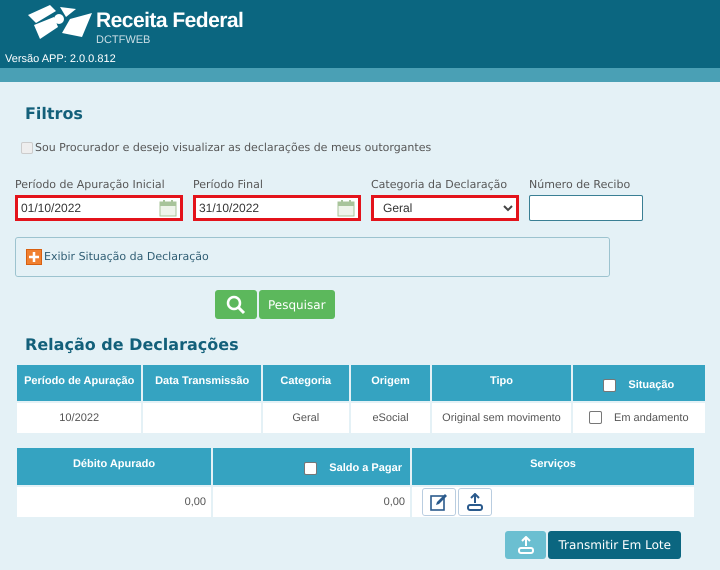  What do you see at coordinates (117, 257) in the screenshot?
I see `expand-toggle: Exibir Situação da Declaração` at bounding box center [117, 257].